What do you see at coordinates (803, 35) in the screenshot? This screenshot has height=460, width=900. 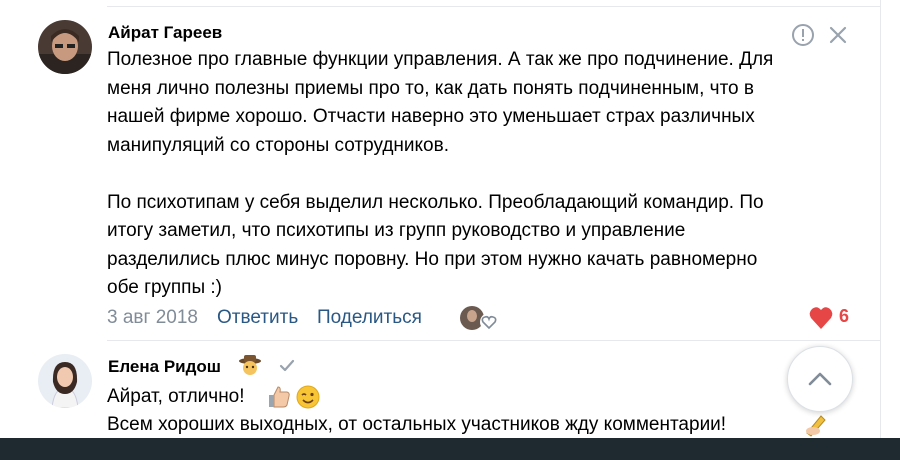 I see `report-icon` at bounding box center [803, 35].